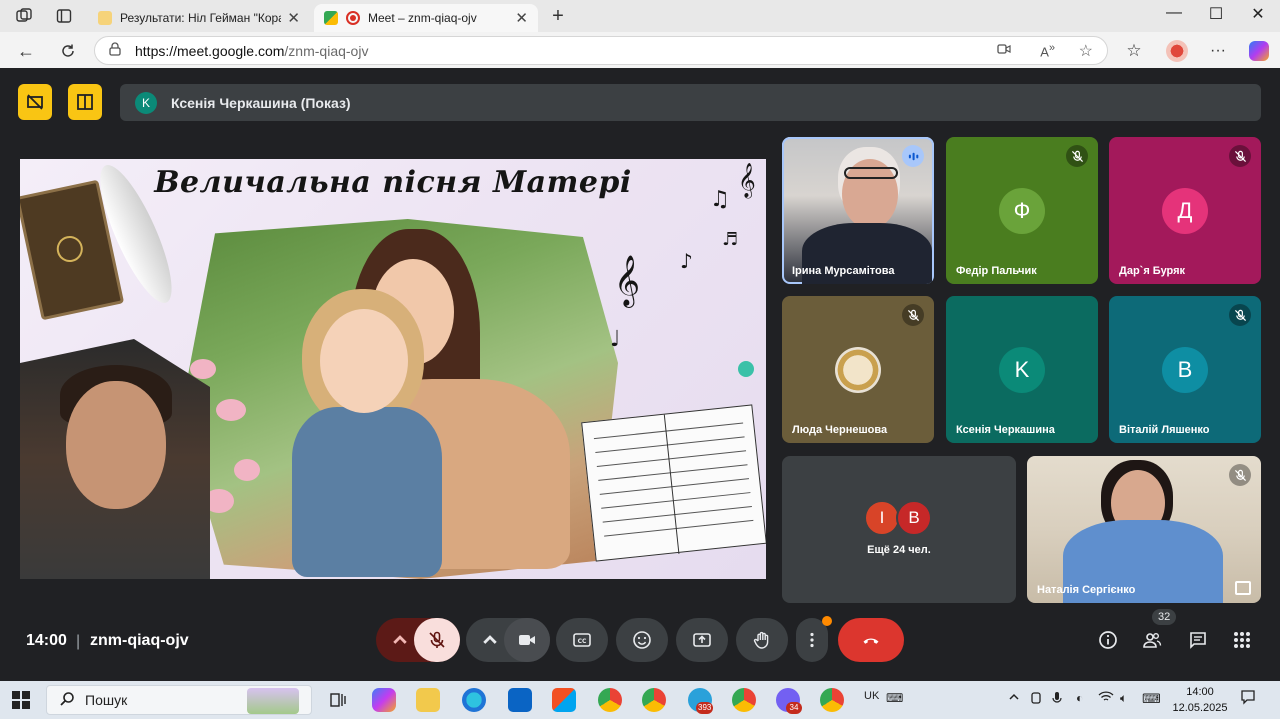  What do you see at coordinates (558, 16) in the screenshot?
I see `new-tab-button: +` at bounding box center [558, 16].